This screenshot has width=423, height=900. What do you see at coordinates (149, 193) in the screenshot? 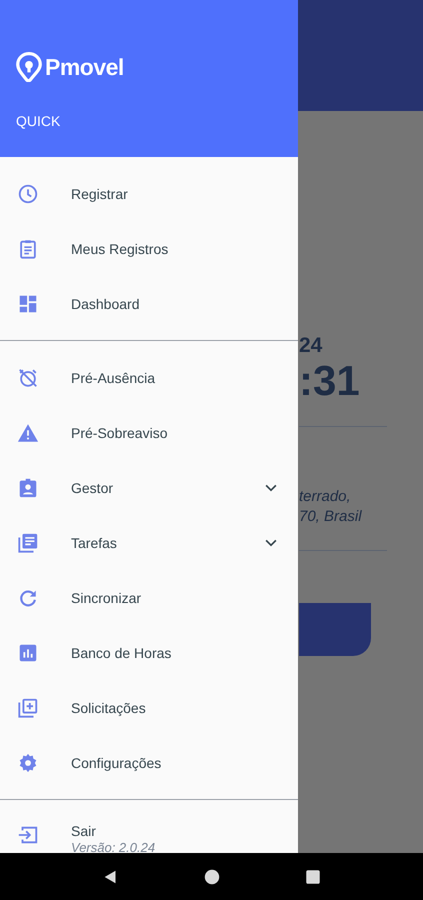
I see `menu-item: Registrar` at bounding box center [149, 193].